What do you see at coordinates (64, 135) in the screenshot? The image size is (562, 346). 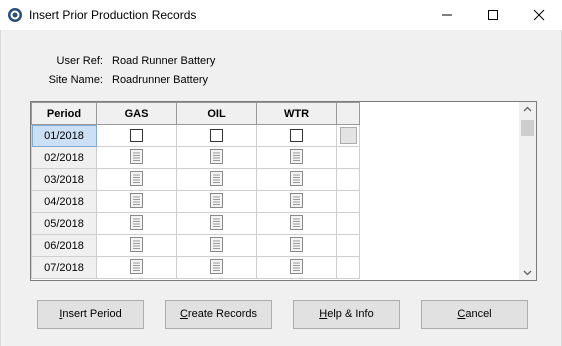 I see `period-cell: 01/2018` at bounding box center [64, 135].